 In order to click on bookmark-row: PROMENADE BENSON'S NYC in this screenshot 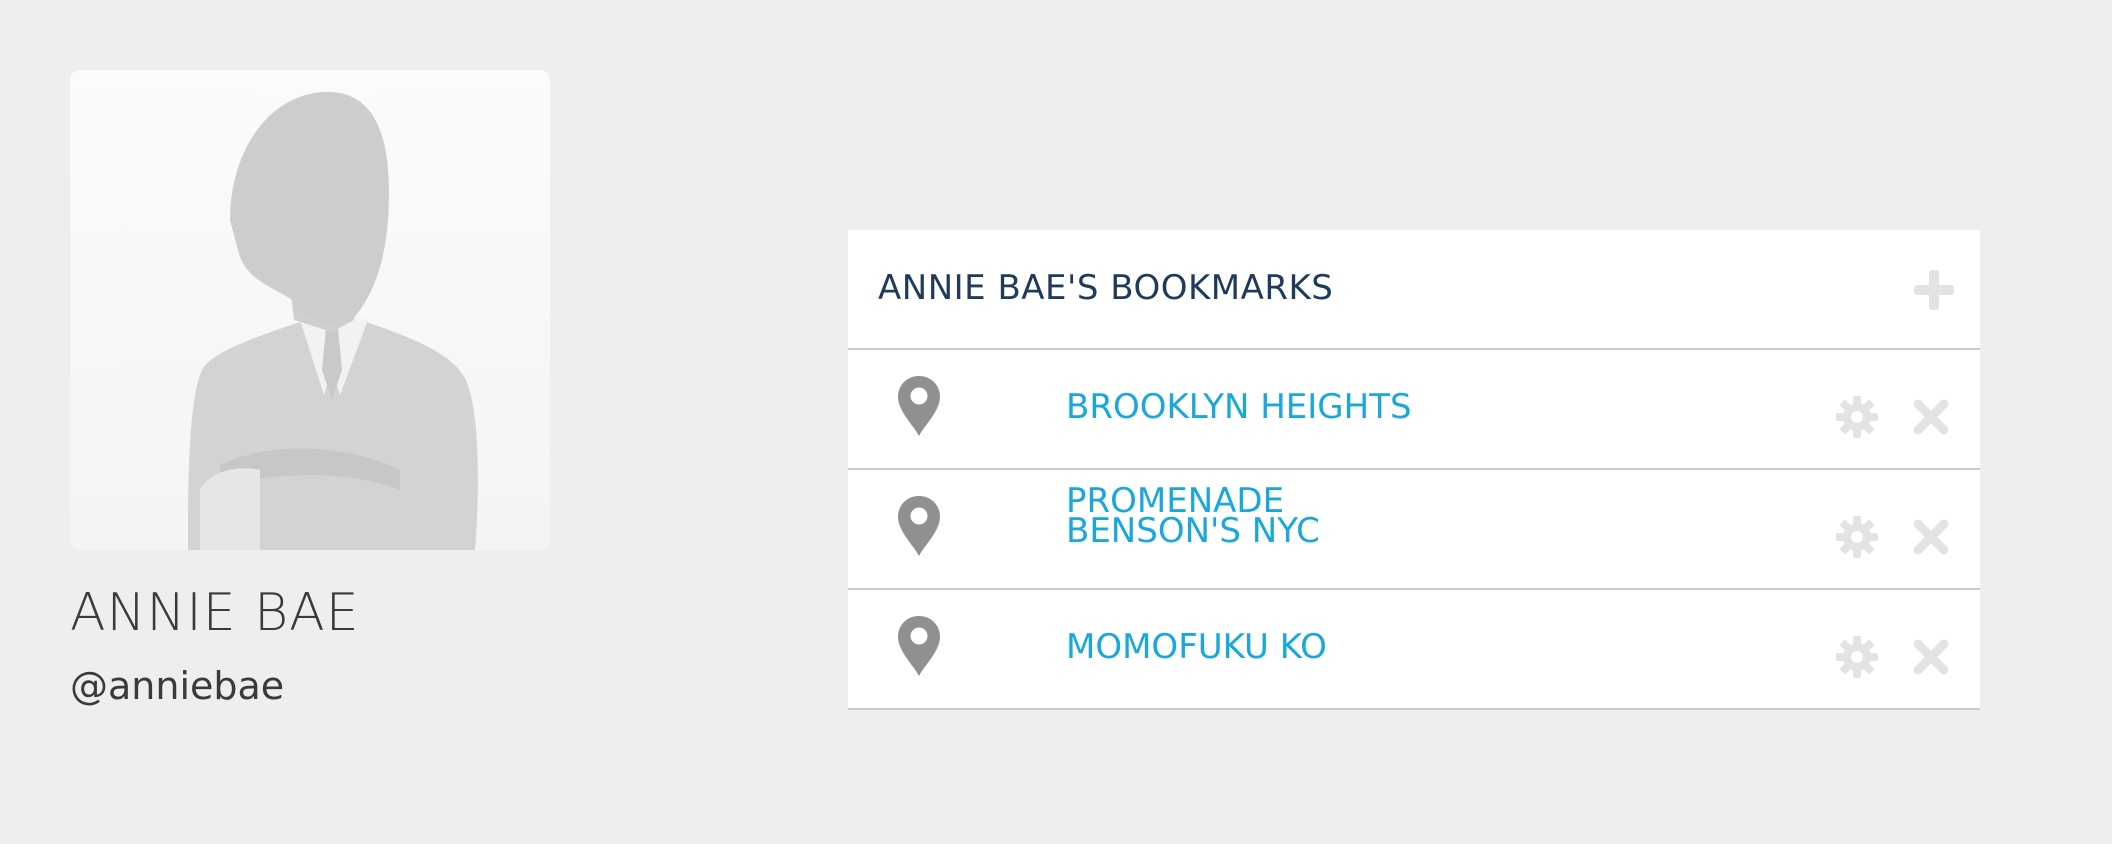, I will do `click(1414, 530)`.